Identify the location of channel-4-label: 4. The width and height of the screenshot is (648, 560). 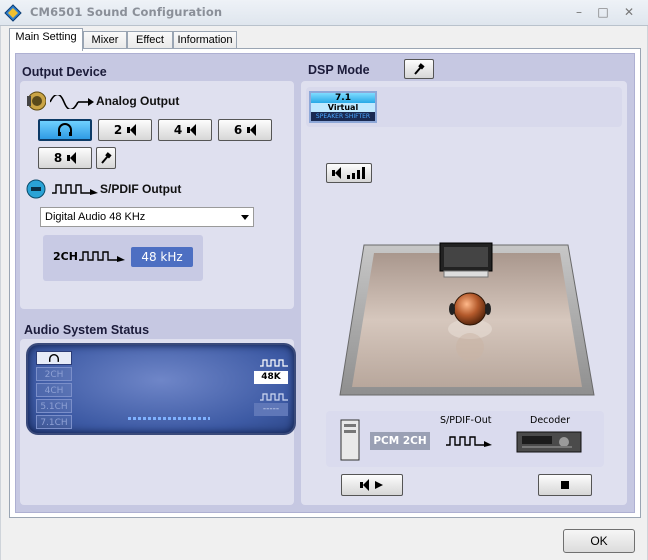
(178, 130).